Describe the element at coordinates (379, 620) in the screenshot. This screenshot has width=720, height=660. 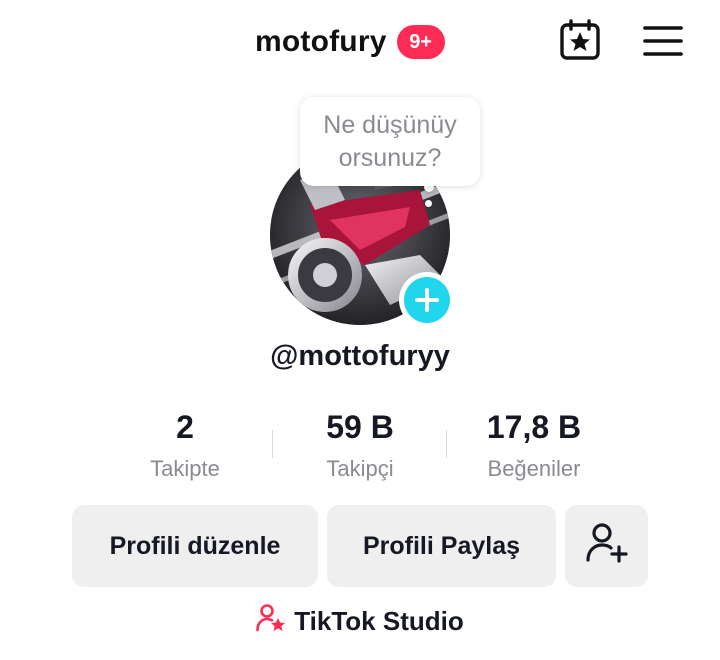
I see `tiktok-studio-label: TikTok Studio` at that location.